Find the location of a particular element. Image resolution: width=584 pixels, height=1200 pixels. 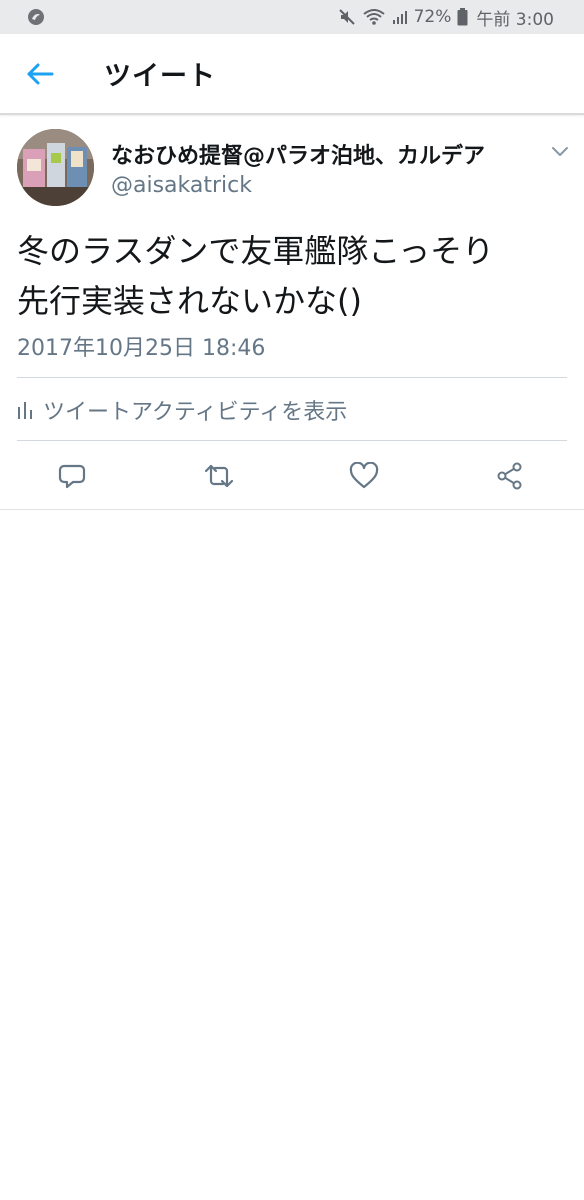

tweet-text-line: 冬のラスダンで友軍艦隊こっそり is located at coordinates (256, 251).